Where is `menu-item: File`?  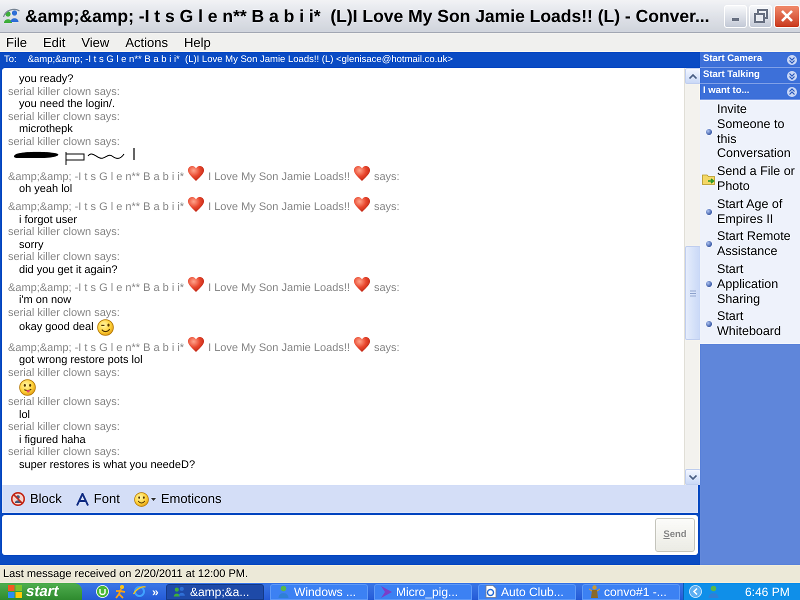
menu-item: File is located at coordinates (16, 42).